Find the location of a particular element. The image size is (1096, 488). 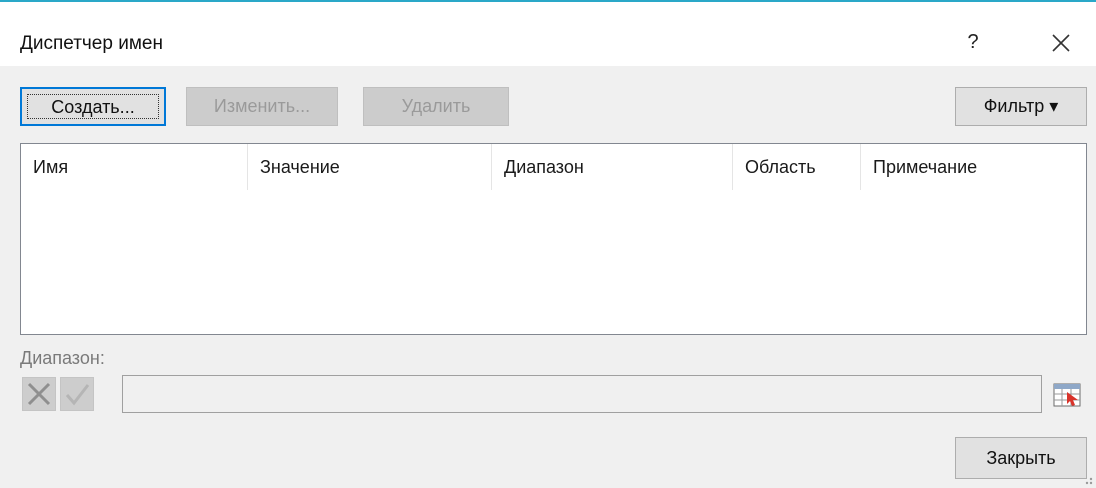

cross-icon is located at coordinates (39, 394).